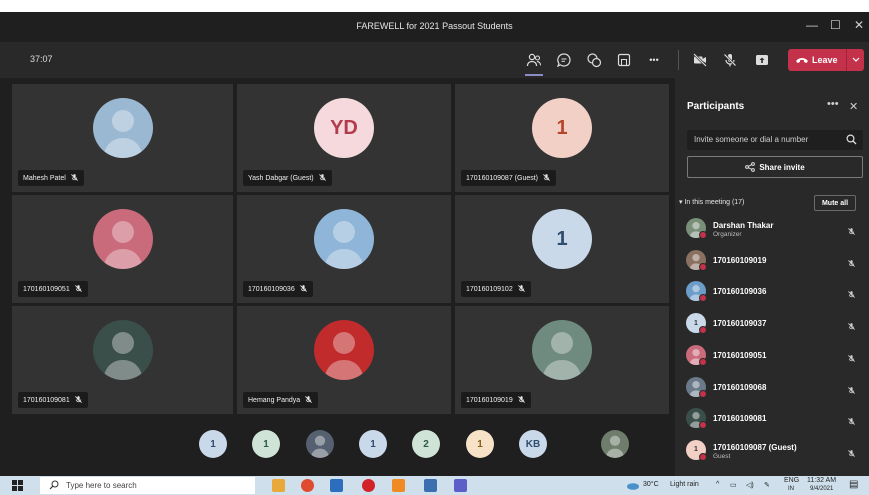 The height and width of the screenshot is (495, 869). Describe the element at coordinates (775, 167) in the screenshot. I see `share-invite-button: Share invite` at that location.